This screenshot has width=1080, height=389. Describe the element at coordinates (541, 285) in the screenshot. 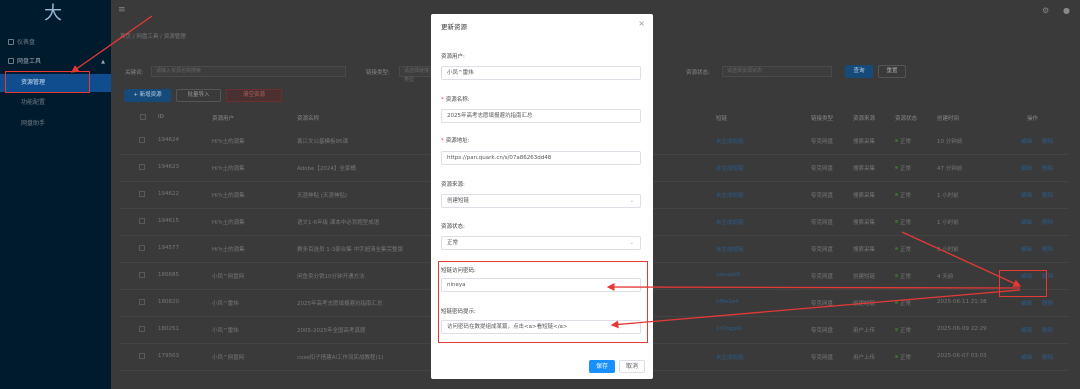

I see `password-field: nineya` at that location.